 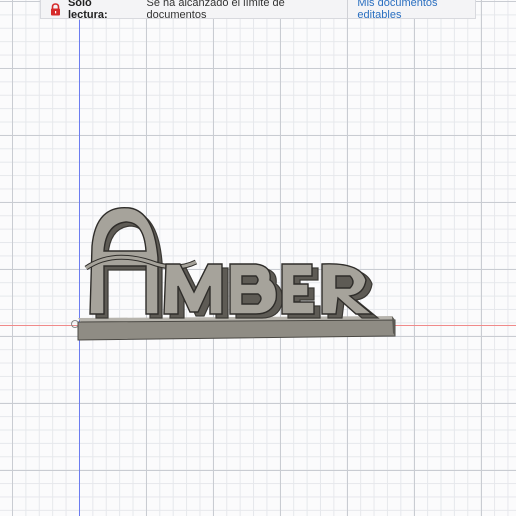 What do you see at coordinates (55, 9) in the screenshot?
I see `lock-icon` at bounding box center [55, 9].